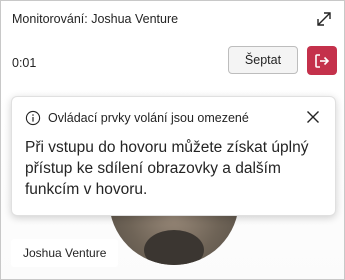 This screenshot has width=345, height=280. I want to click on call-timer: 0:01, so click(24, 63).